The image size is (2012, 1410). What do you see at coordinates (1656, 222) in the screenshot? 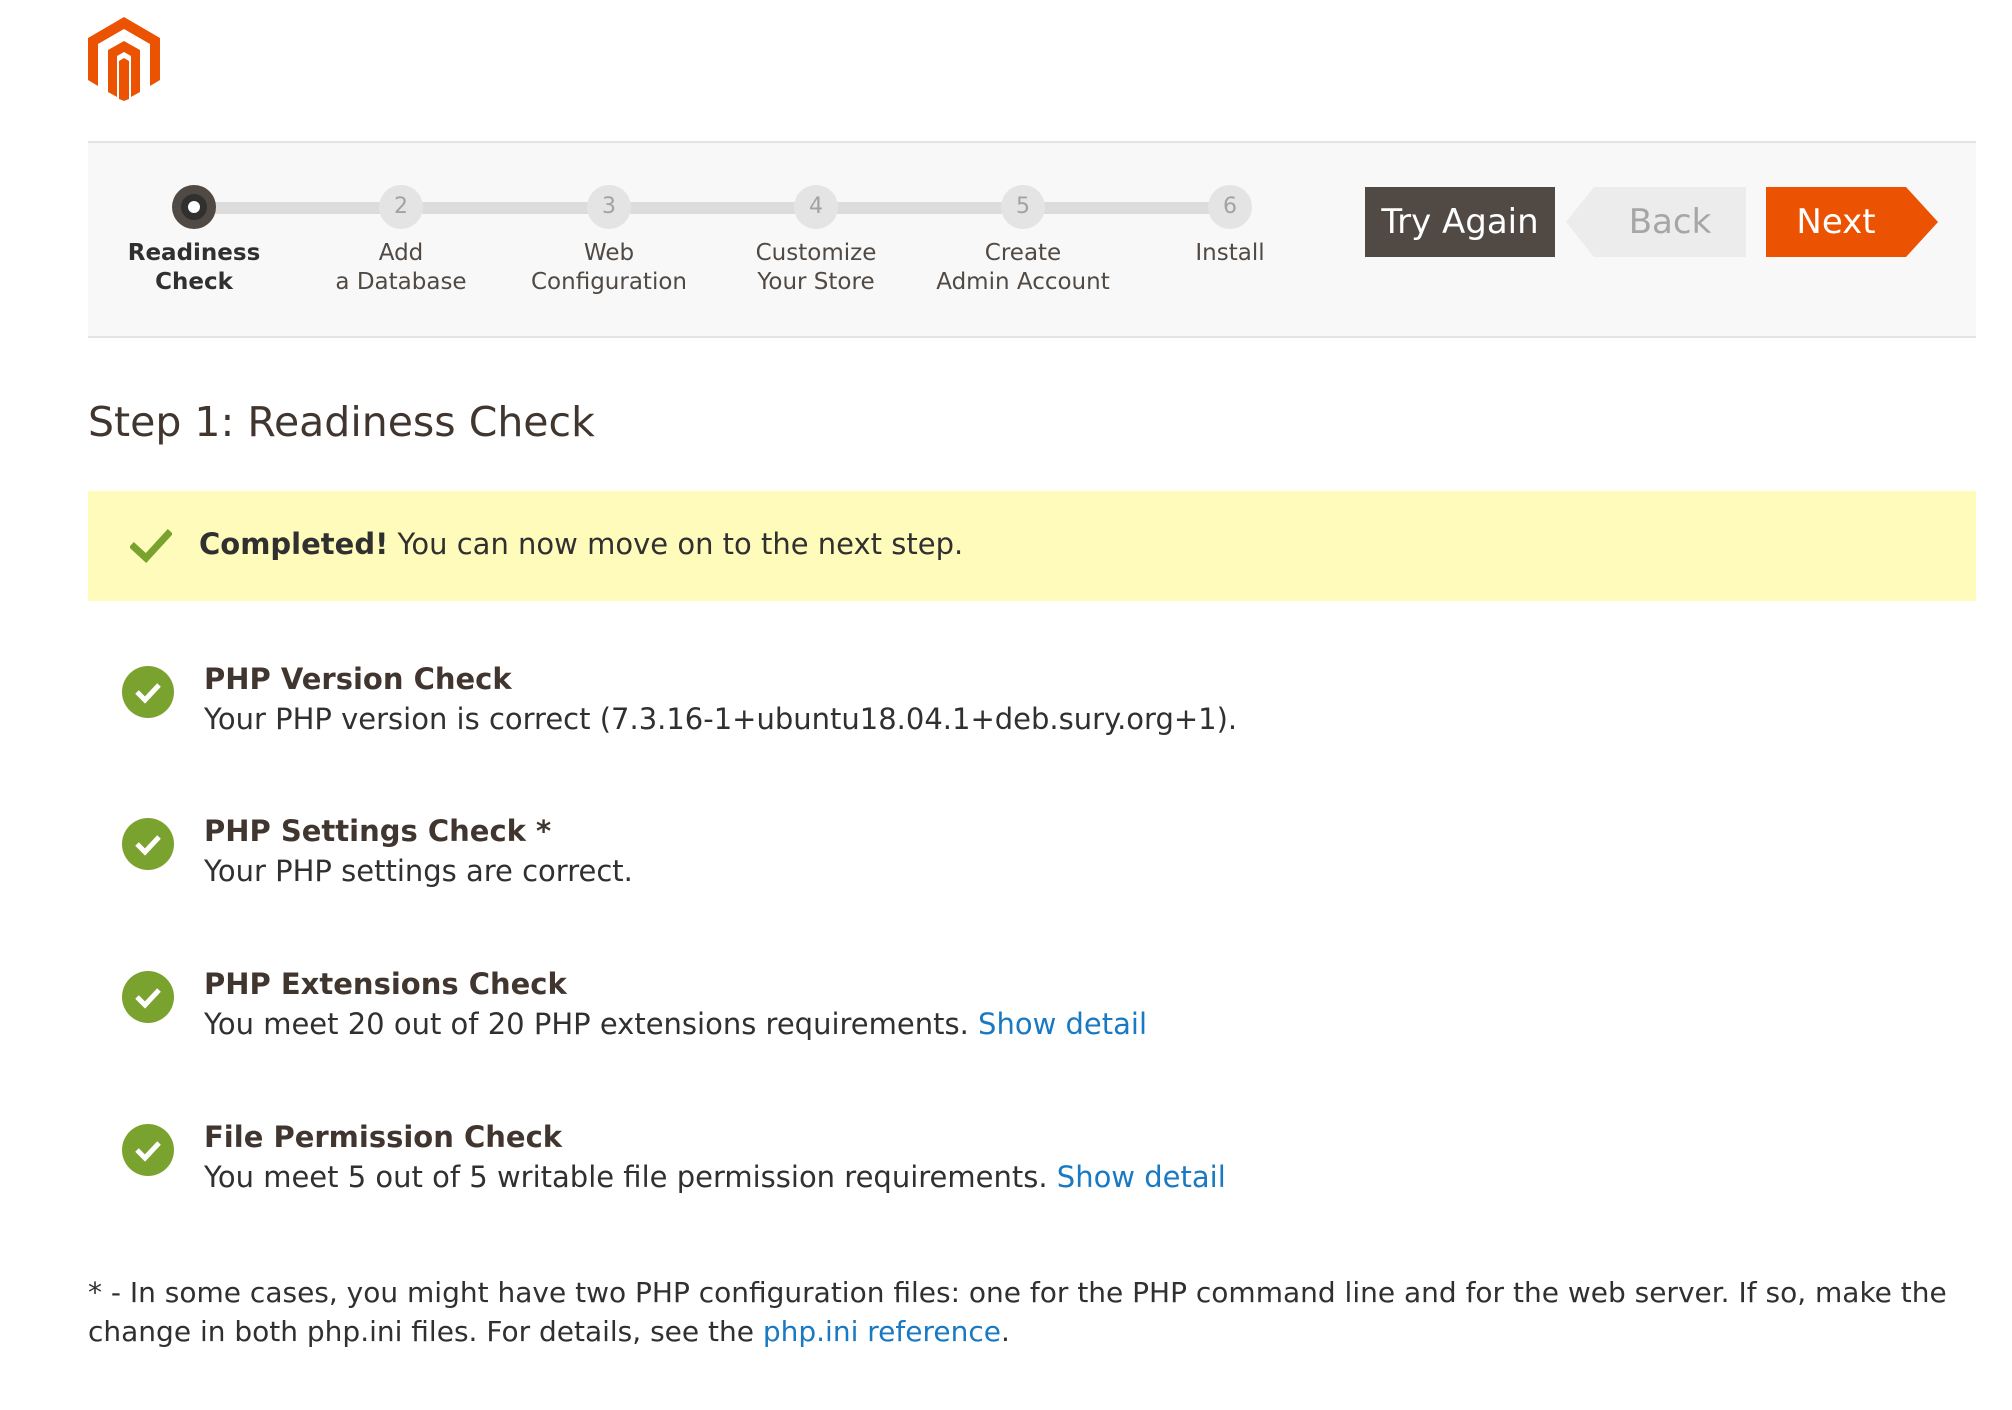
I see `back-button: Back` at bounding box center [1656, 222].